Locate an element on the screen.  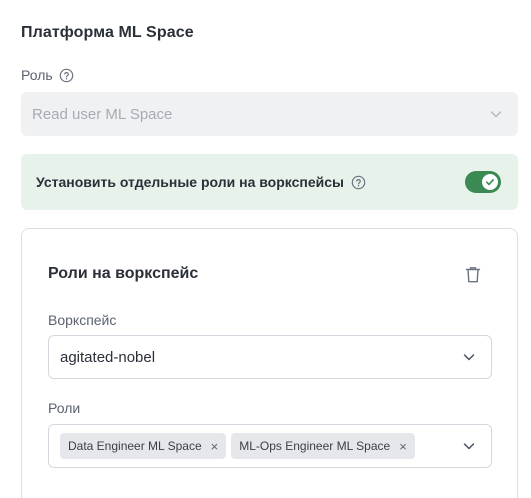
workspace-label-text: Воркспейс is located at coordinates (82, 320).